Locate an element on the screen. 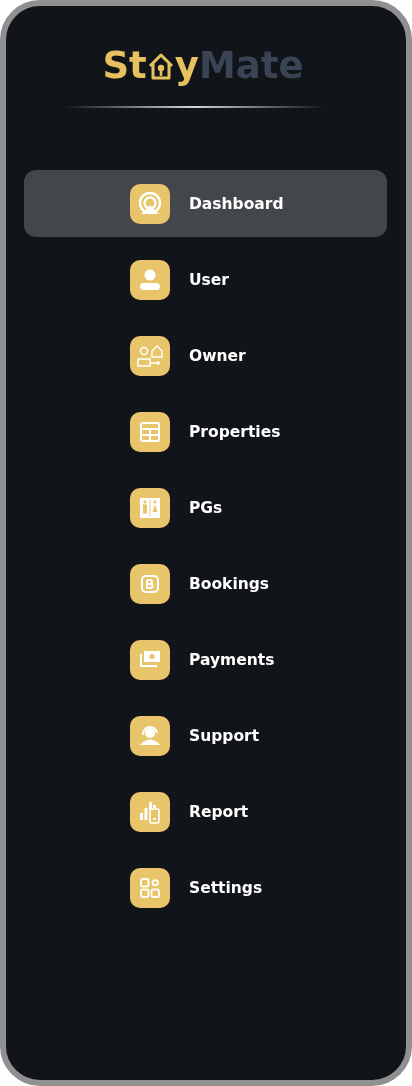 The height and width of the screenshot is (1086, 412). table-icon is located at coordinates (150, 431).